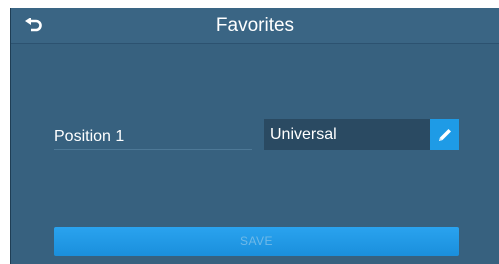  What do you see at coordinates (89, 136) in the screenshot?
I see `position-label: Position 1` at bounding box center [89, 136].